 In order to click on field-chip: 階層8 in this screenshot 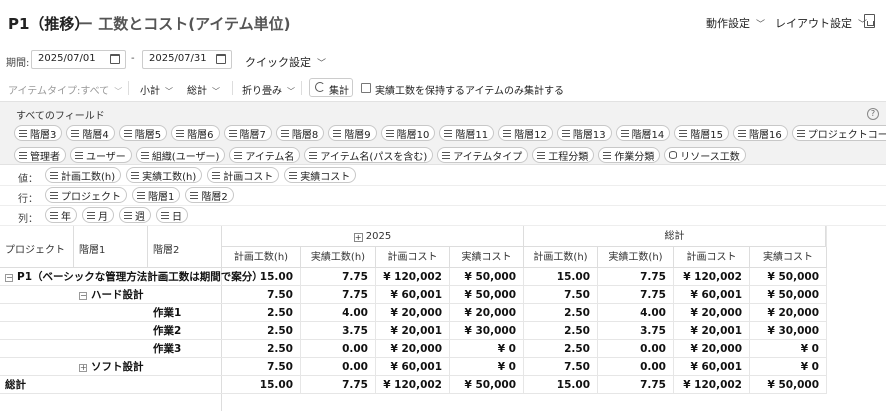, I will do `click(300, 133)`.